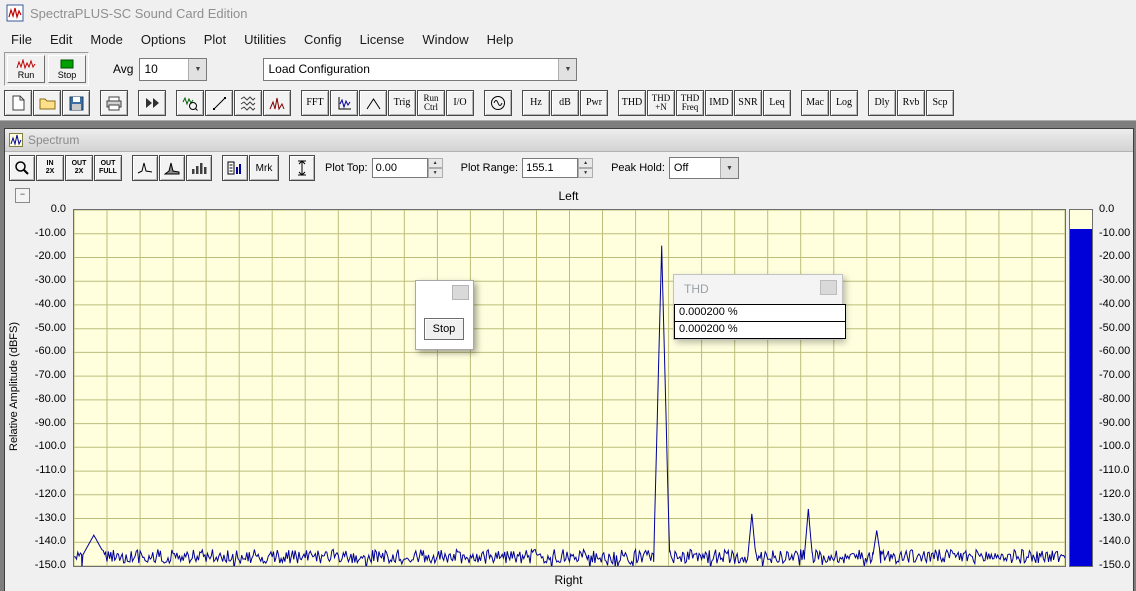 This screenshot has width=1136, height=591. I want to click on menu-license: License, so click(382, 39).